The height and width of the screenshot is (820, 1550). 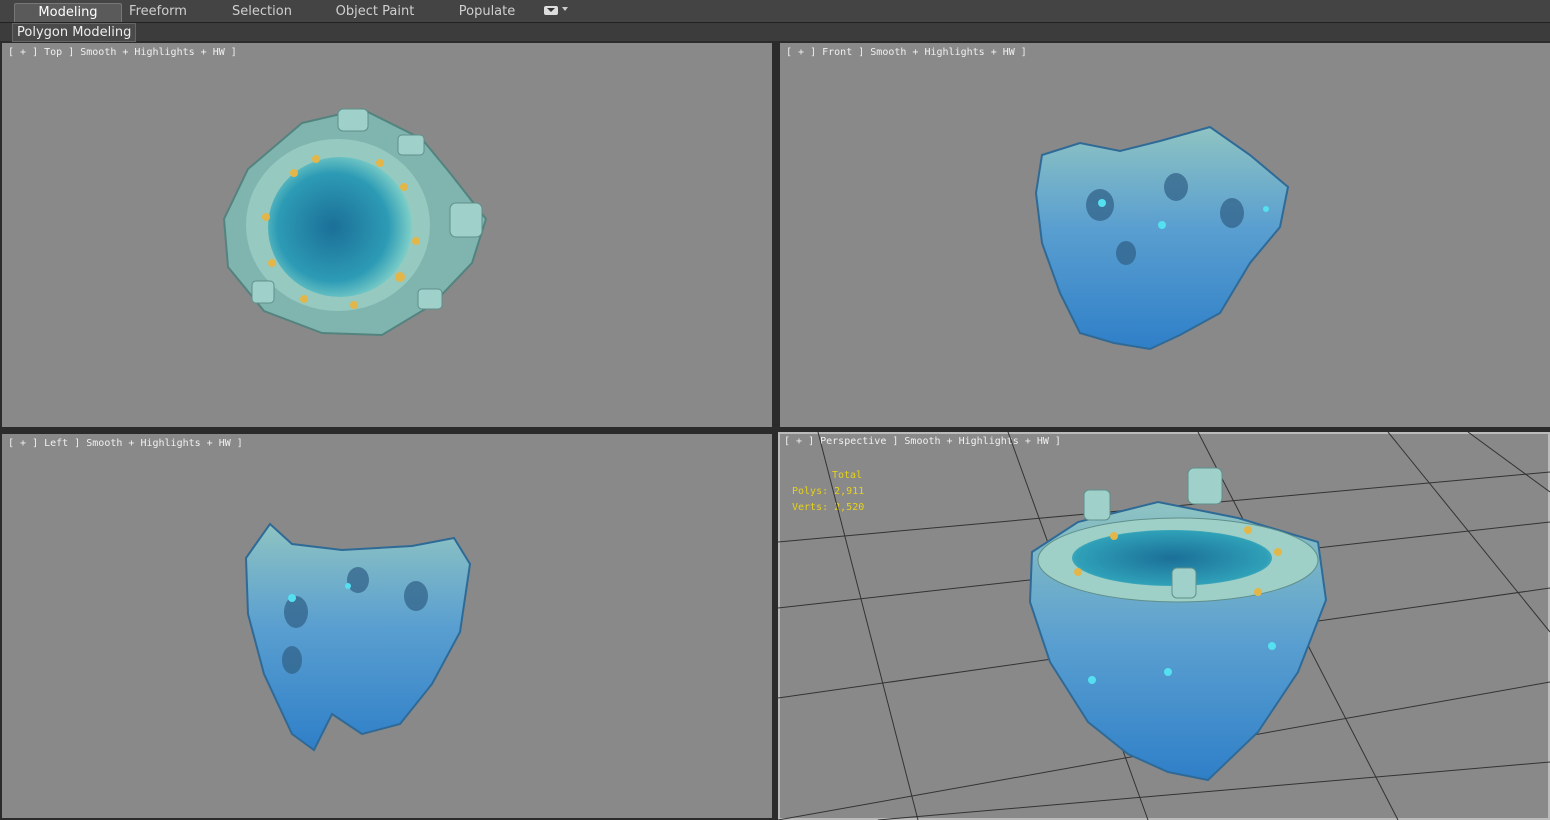 I want to click on model-top-view, so click(x=355, y=222).